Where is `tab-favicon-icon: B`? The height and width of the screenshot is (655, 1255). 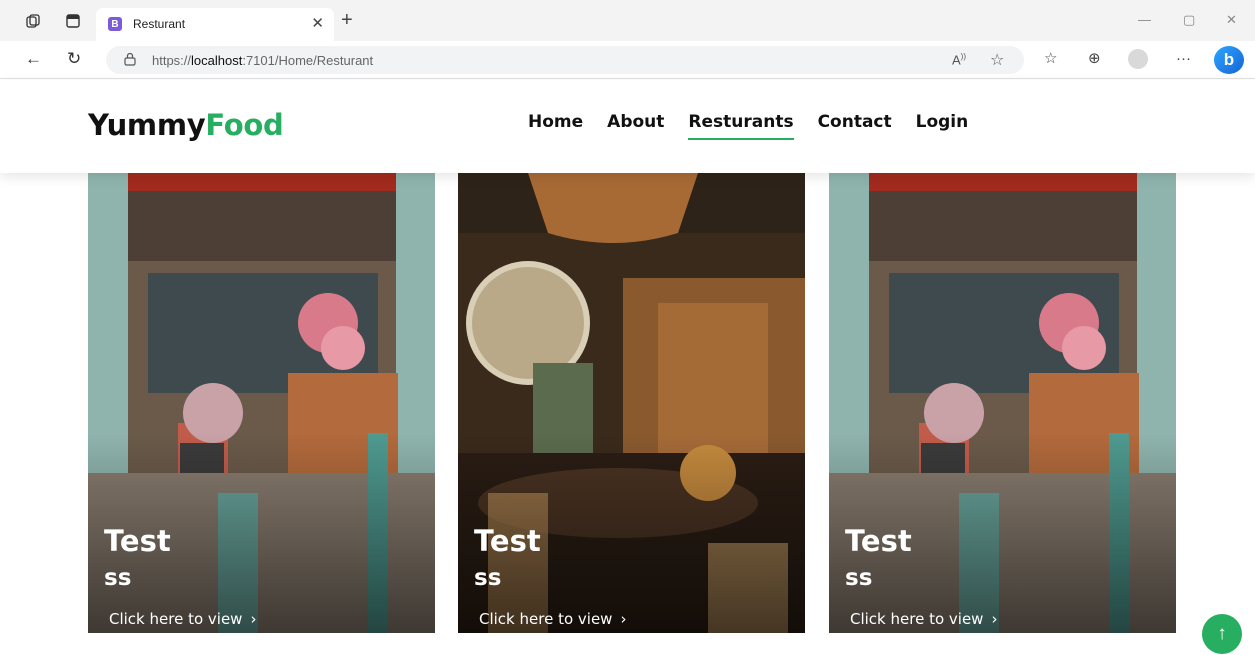 tab-favicon-icon: B is located at coordinates (115, 24).